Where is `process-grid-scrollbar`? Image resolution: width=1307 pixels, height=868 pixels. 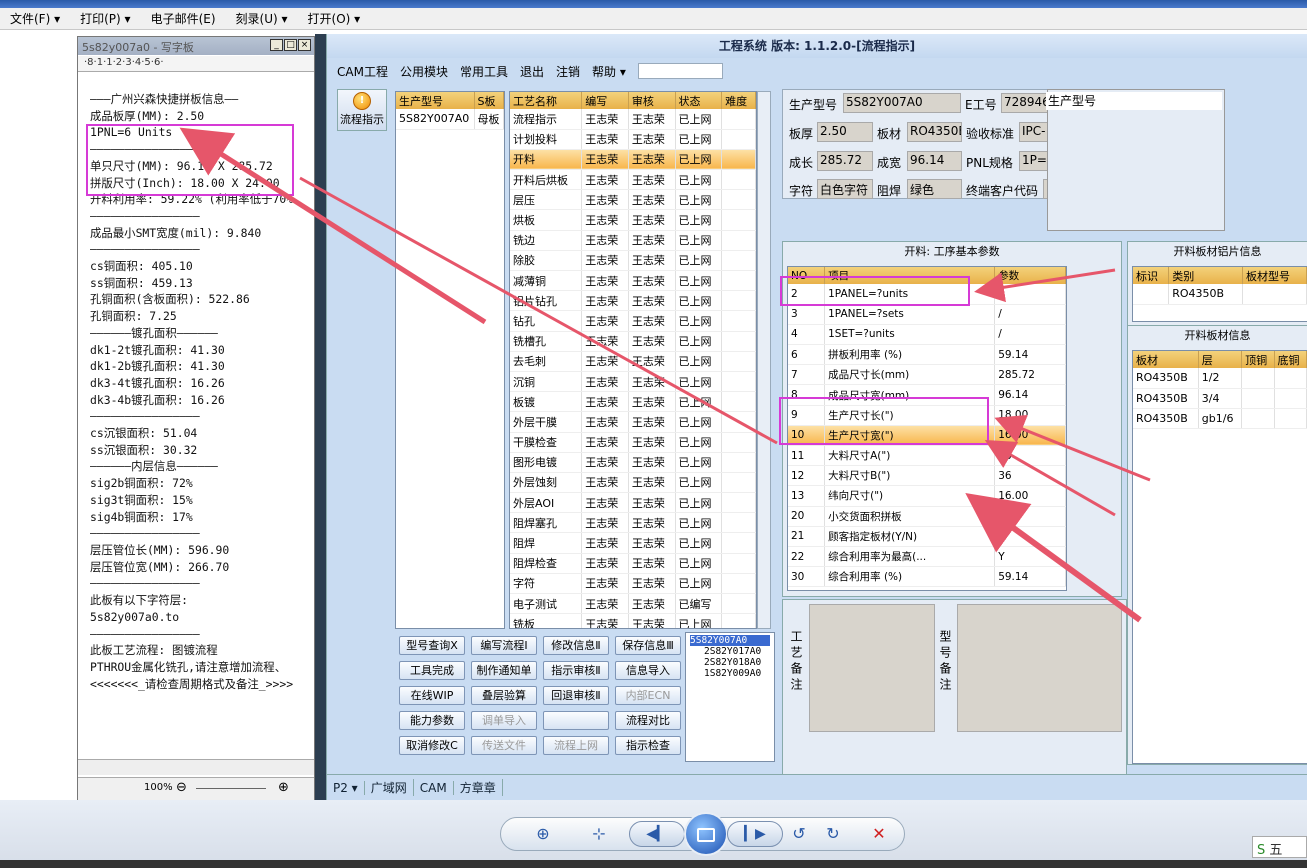
process-grid-scrollbar is located at coordinates (764, 360).